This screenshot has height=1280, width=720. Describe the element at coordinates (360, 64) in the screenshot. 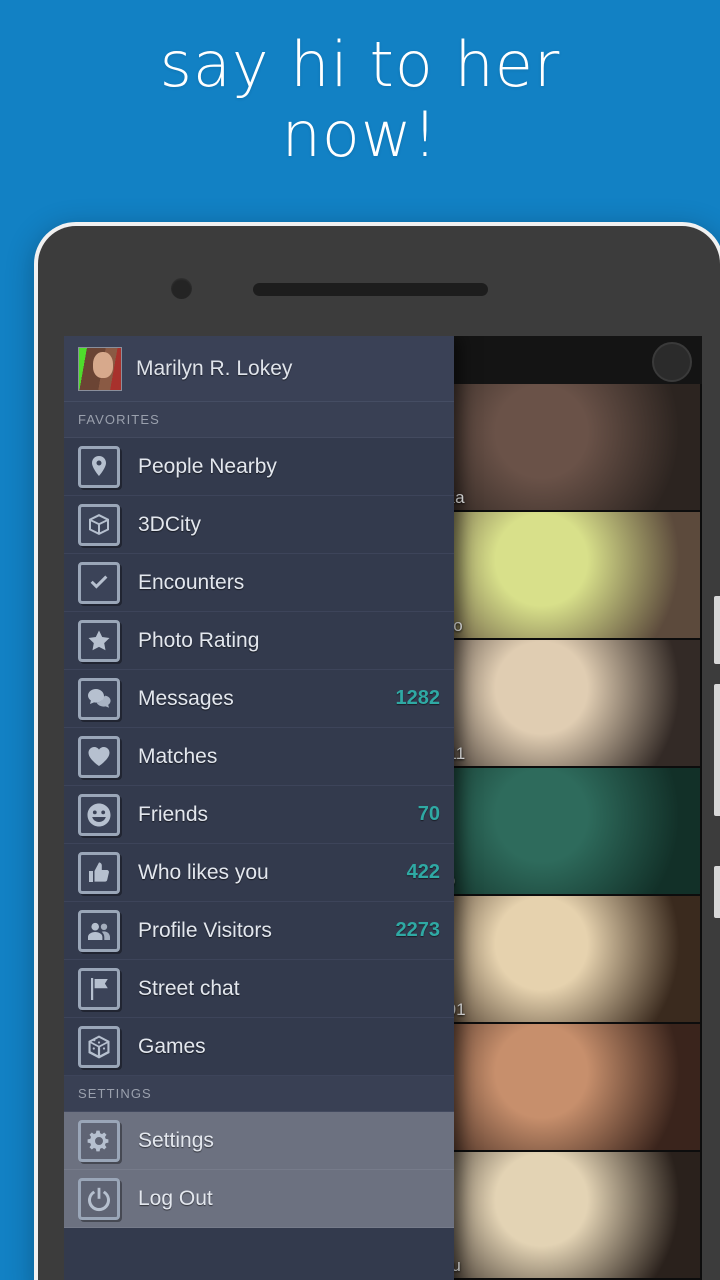

I see `promo-line-1: say hi to her` at that location.